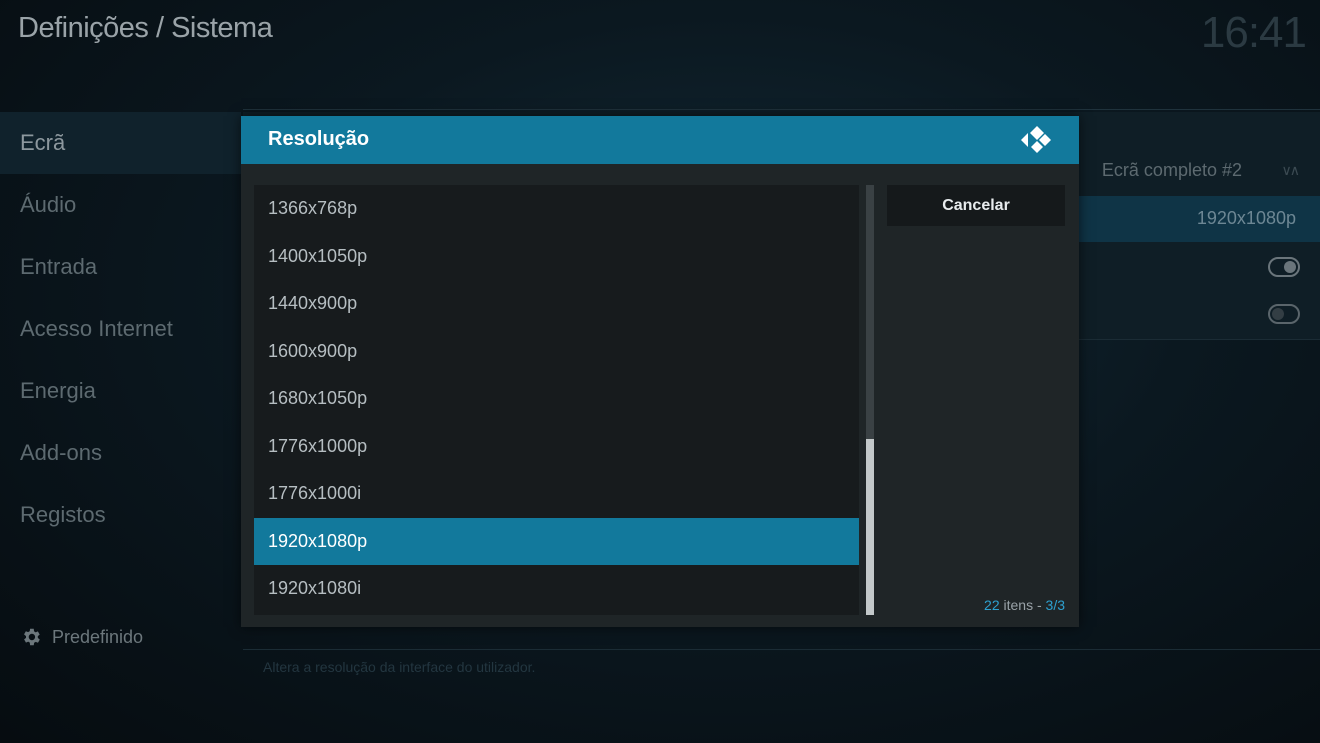  I want to click on list-item: 1680x1050p, so click(556, 399).